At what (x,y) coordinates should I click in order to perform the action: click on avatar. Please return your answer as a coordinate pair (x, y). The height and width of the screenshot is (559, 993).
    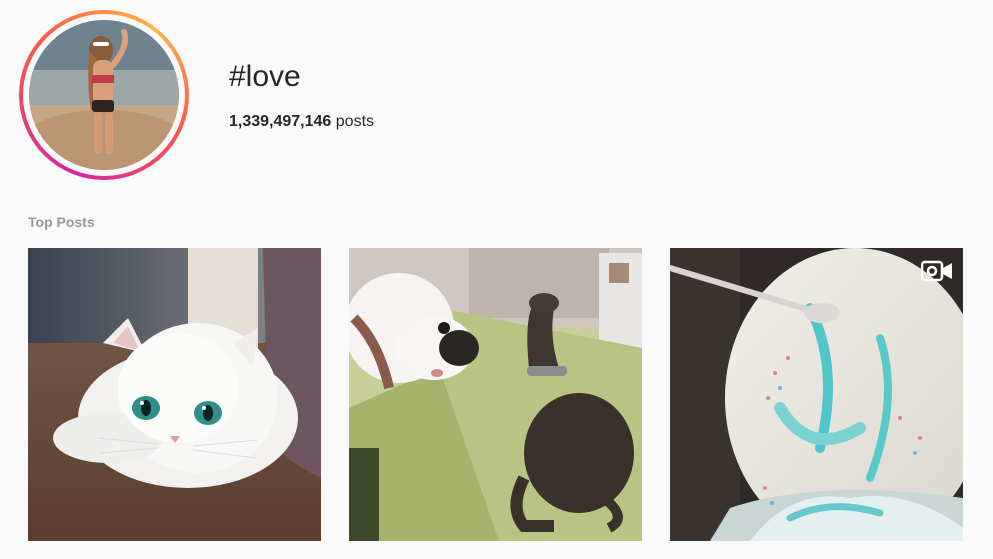
    Looking at the image, I should click on (104, 95).